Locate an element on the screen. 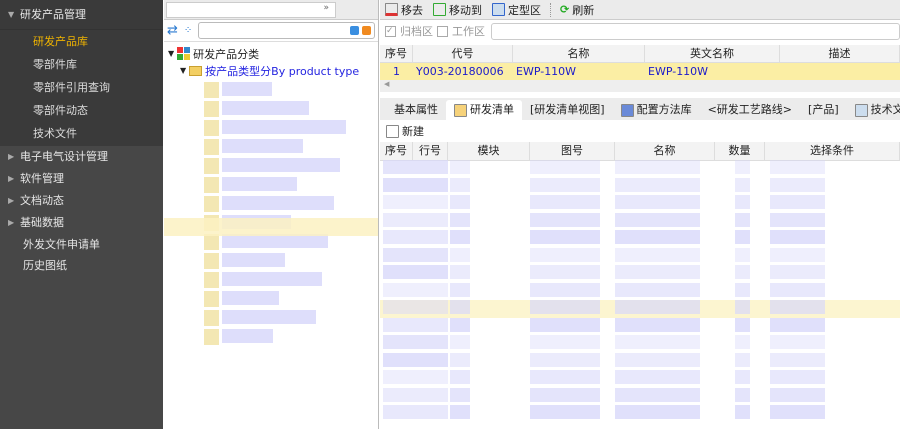 The height and width of the screenshot is (429, 900). nav-group-software: ▶ 软件管理 is located at coordinates (81, 179).